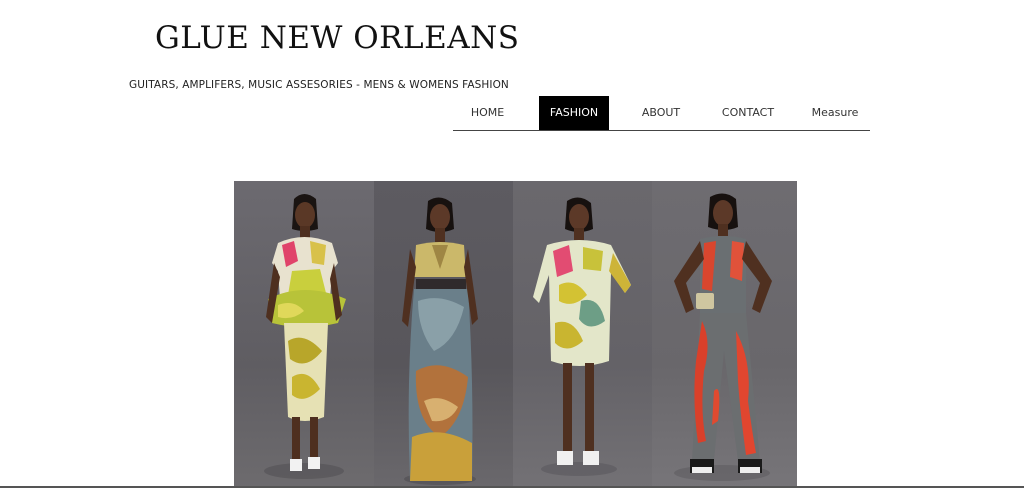 This screenshot has width=1024, height=488. I want to click on gallery-panel-peplum-dress, so click(304, 334).